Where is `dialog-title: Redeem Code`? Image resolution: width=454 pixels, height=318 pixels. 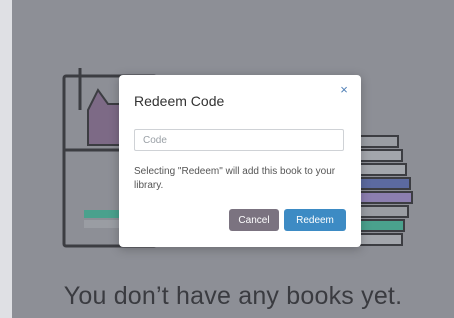
dialog-title: Redeem Code is located at coordinates (179, 101).